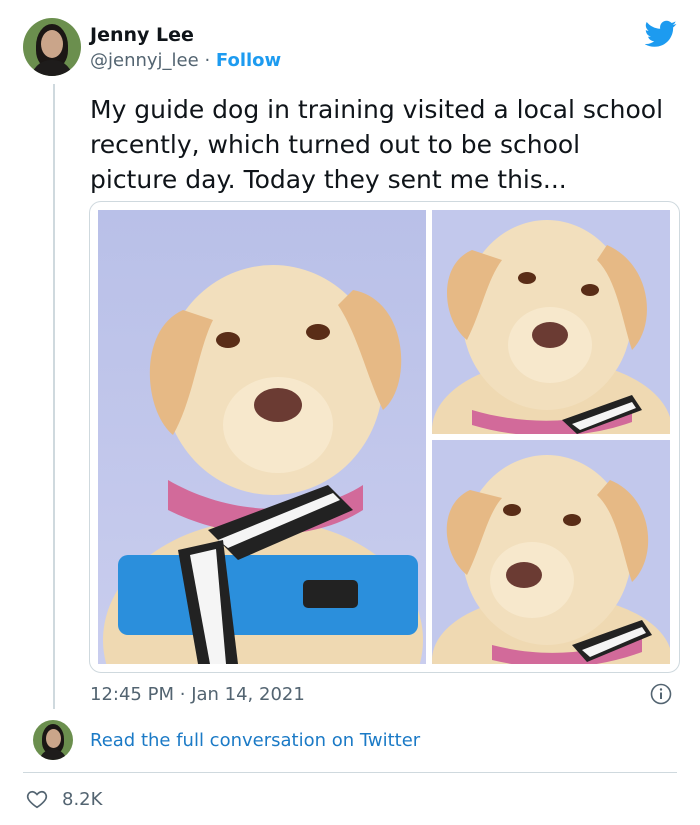 This screenshot has height=825, width=700. What do you see at coordinates (53, 740) in the screenshot?
I see `reply-avatar` at bounding box center [53, 740].